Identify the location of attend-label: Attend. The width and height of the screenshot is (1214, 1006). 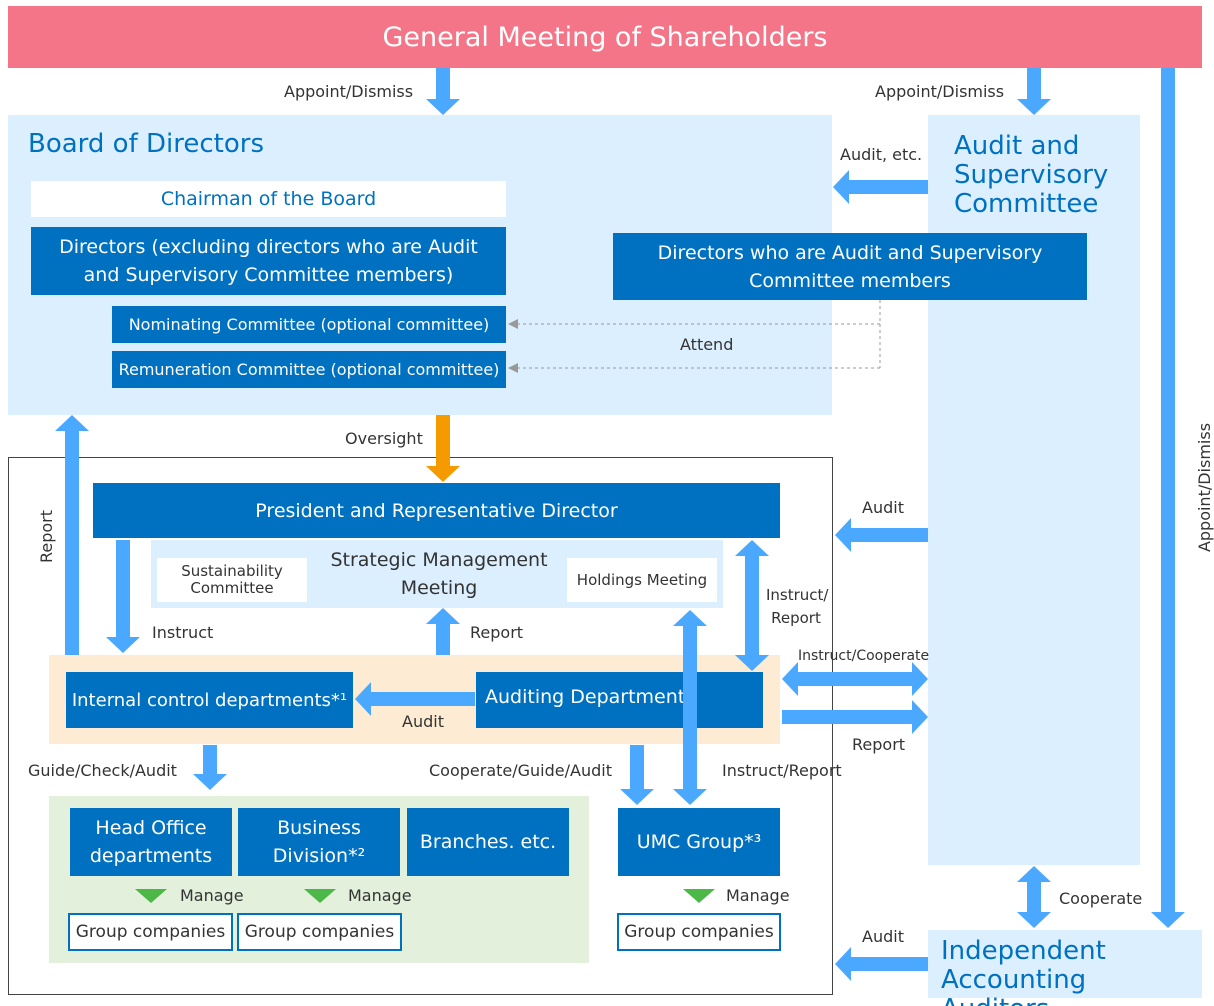
(707, 344).